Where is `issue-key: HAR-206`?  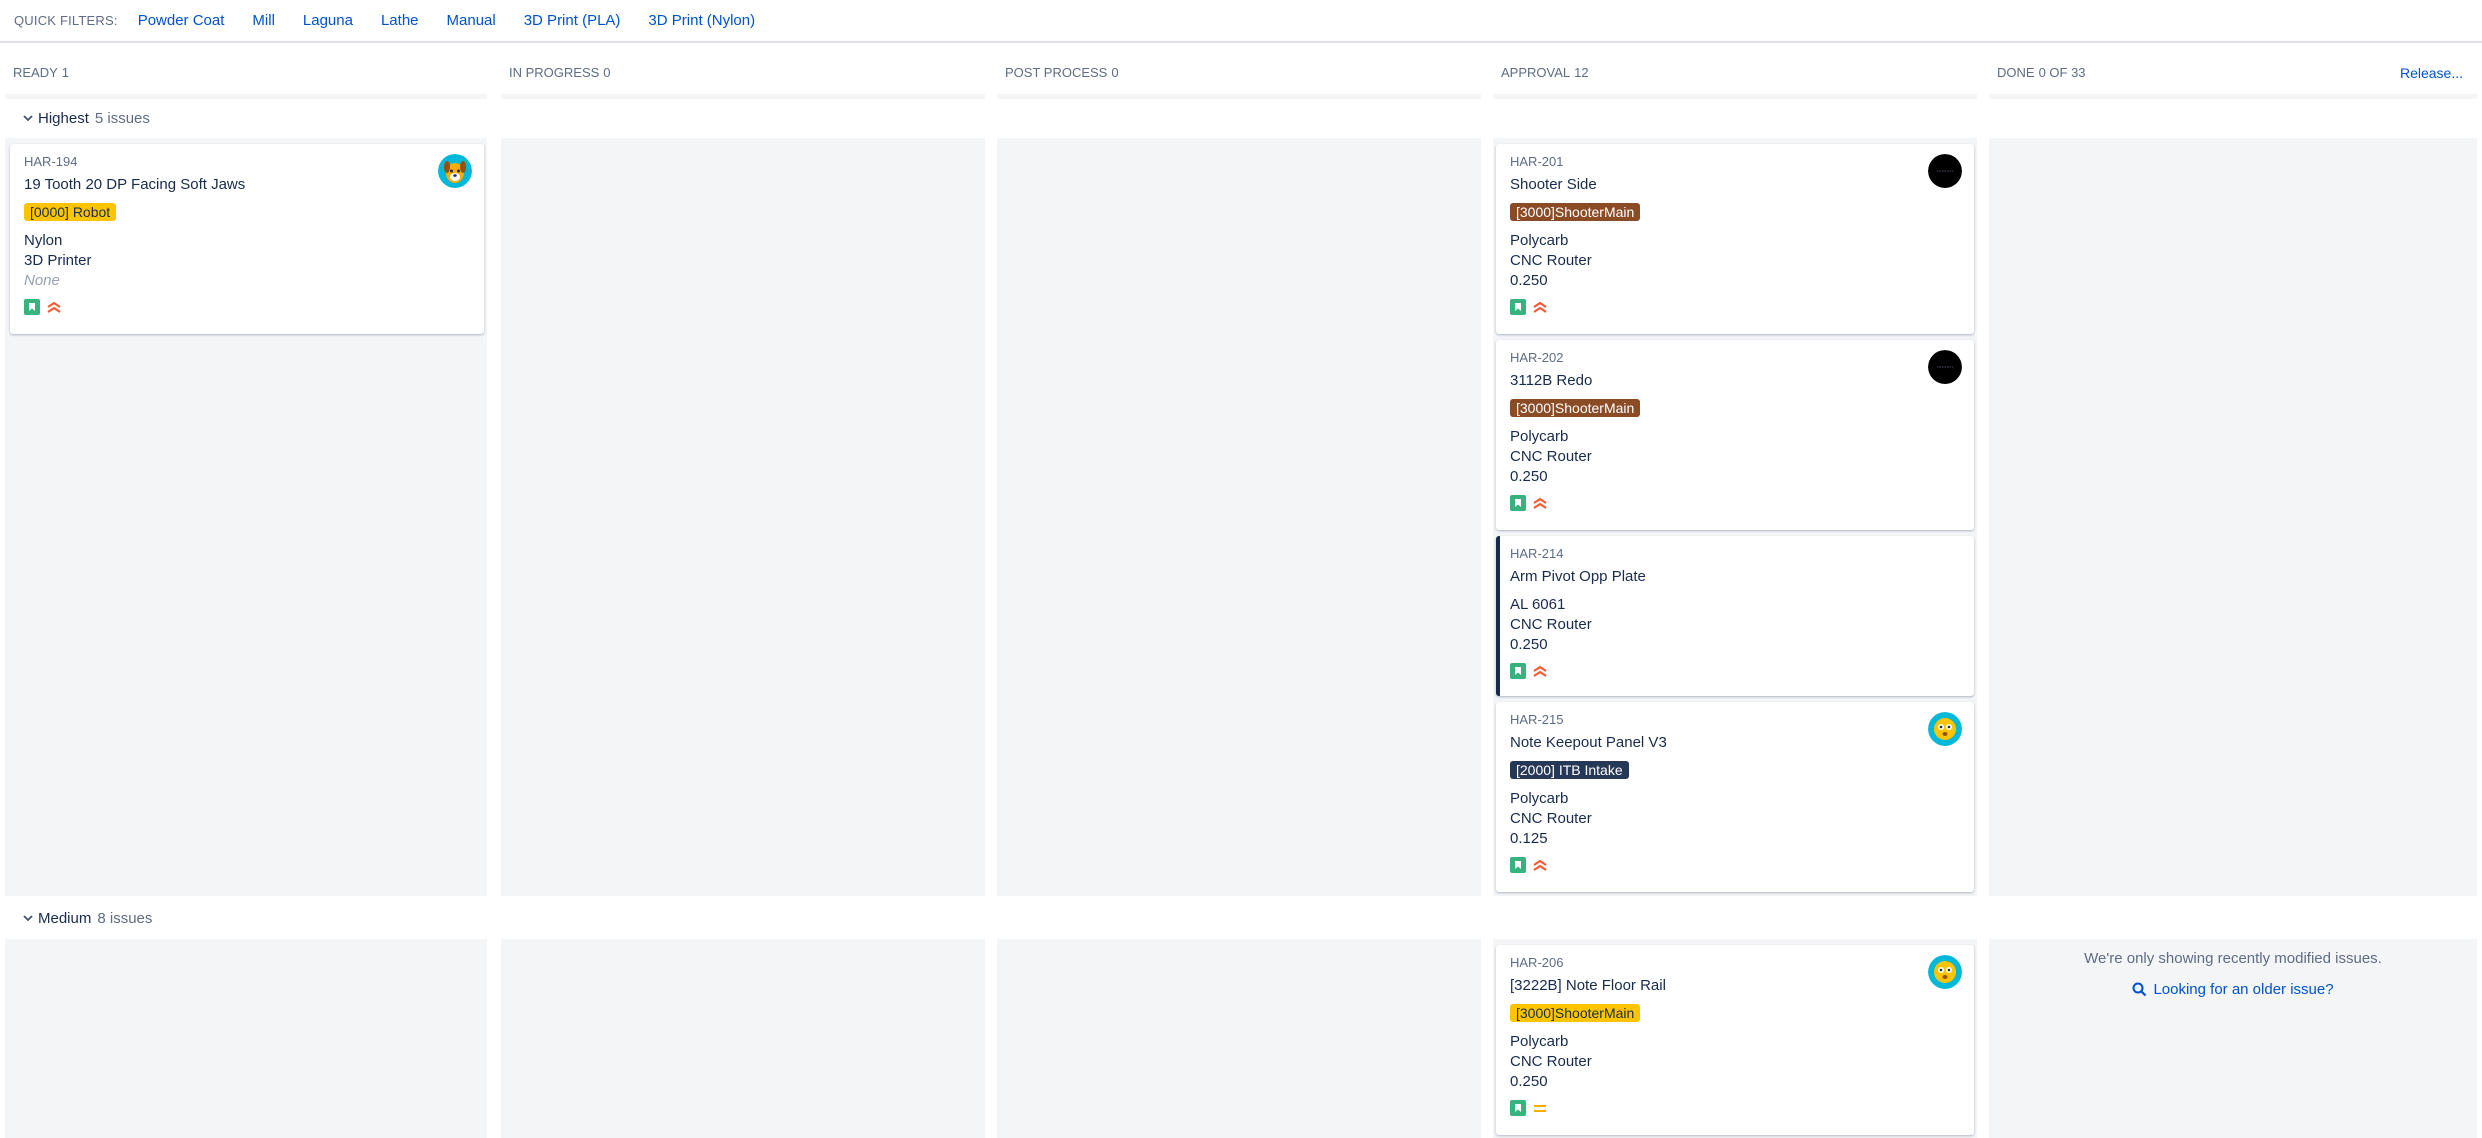
issue-key: HAR-206 is located at coordinates (1735, 962).